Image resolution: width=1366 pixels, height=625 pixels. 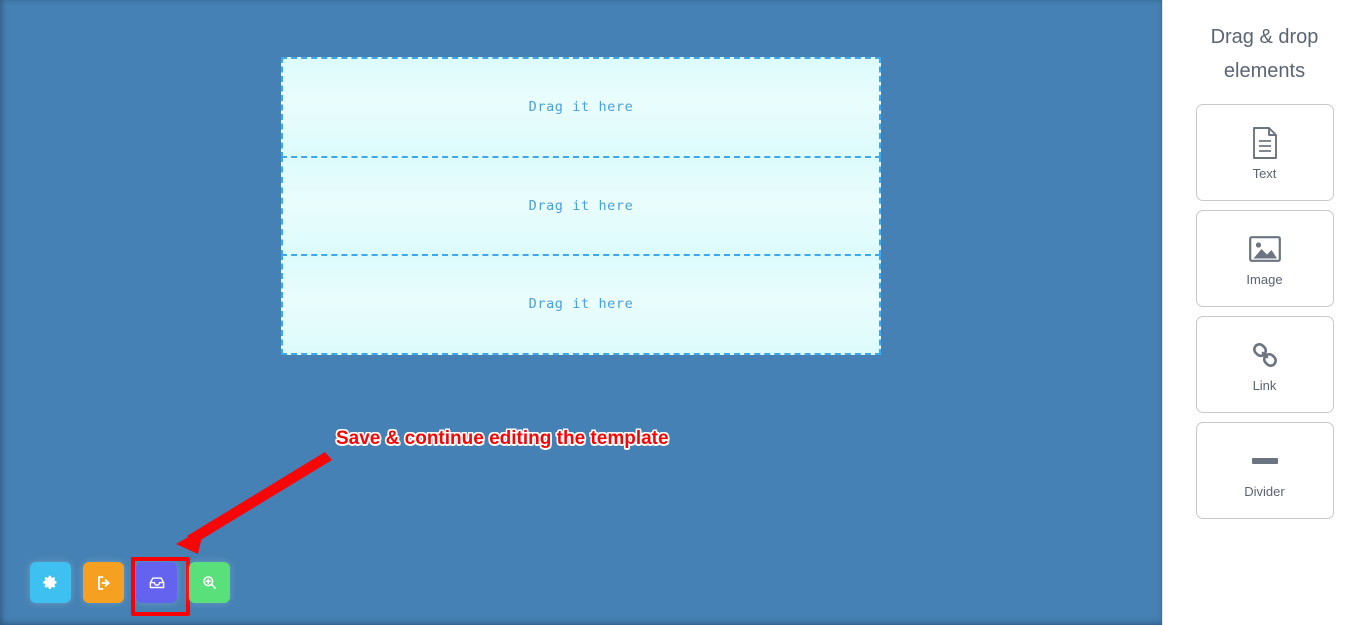 I want to click on save-template-button-wrap, so click(x=160, y=586).